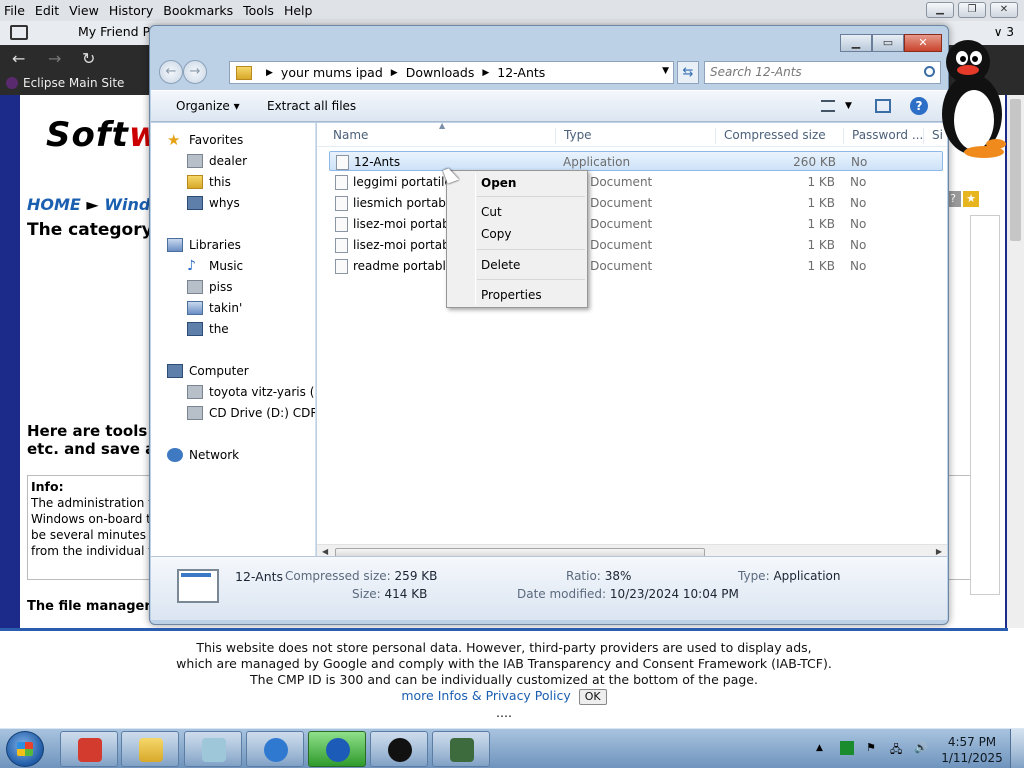  Describe the element at coordinates (399, 749) in the screenshot. I see `taskbar-app-penguin` at that location.